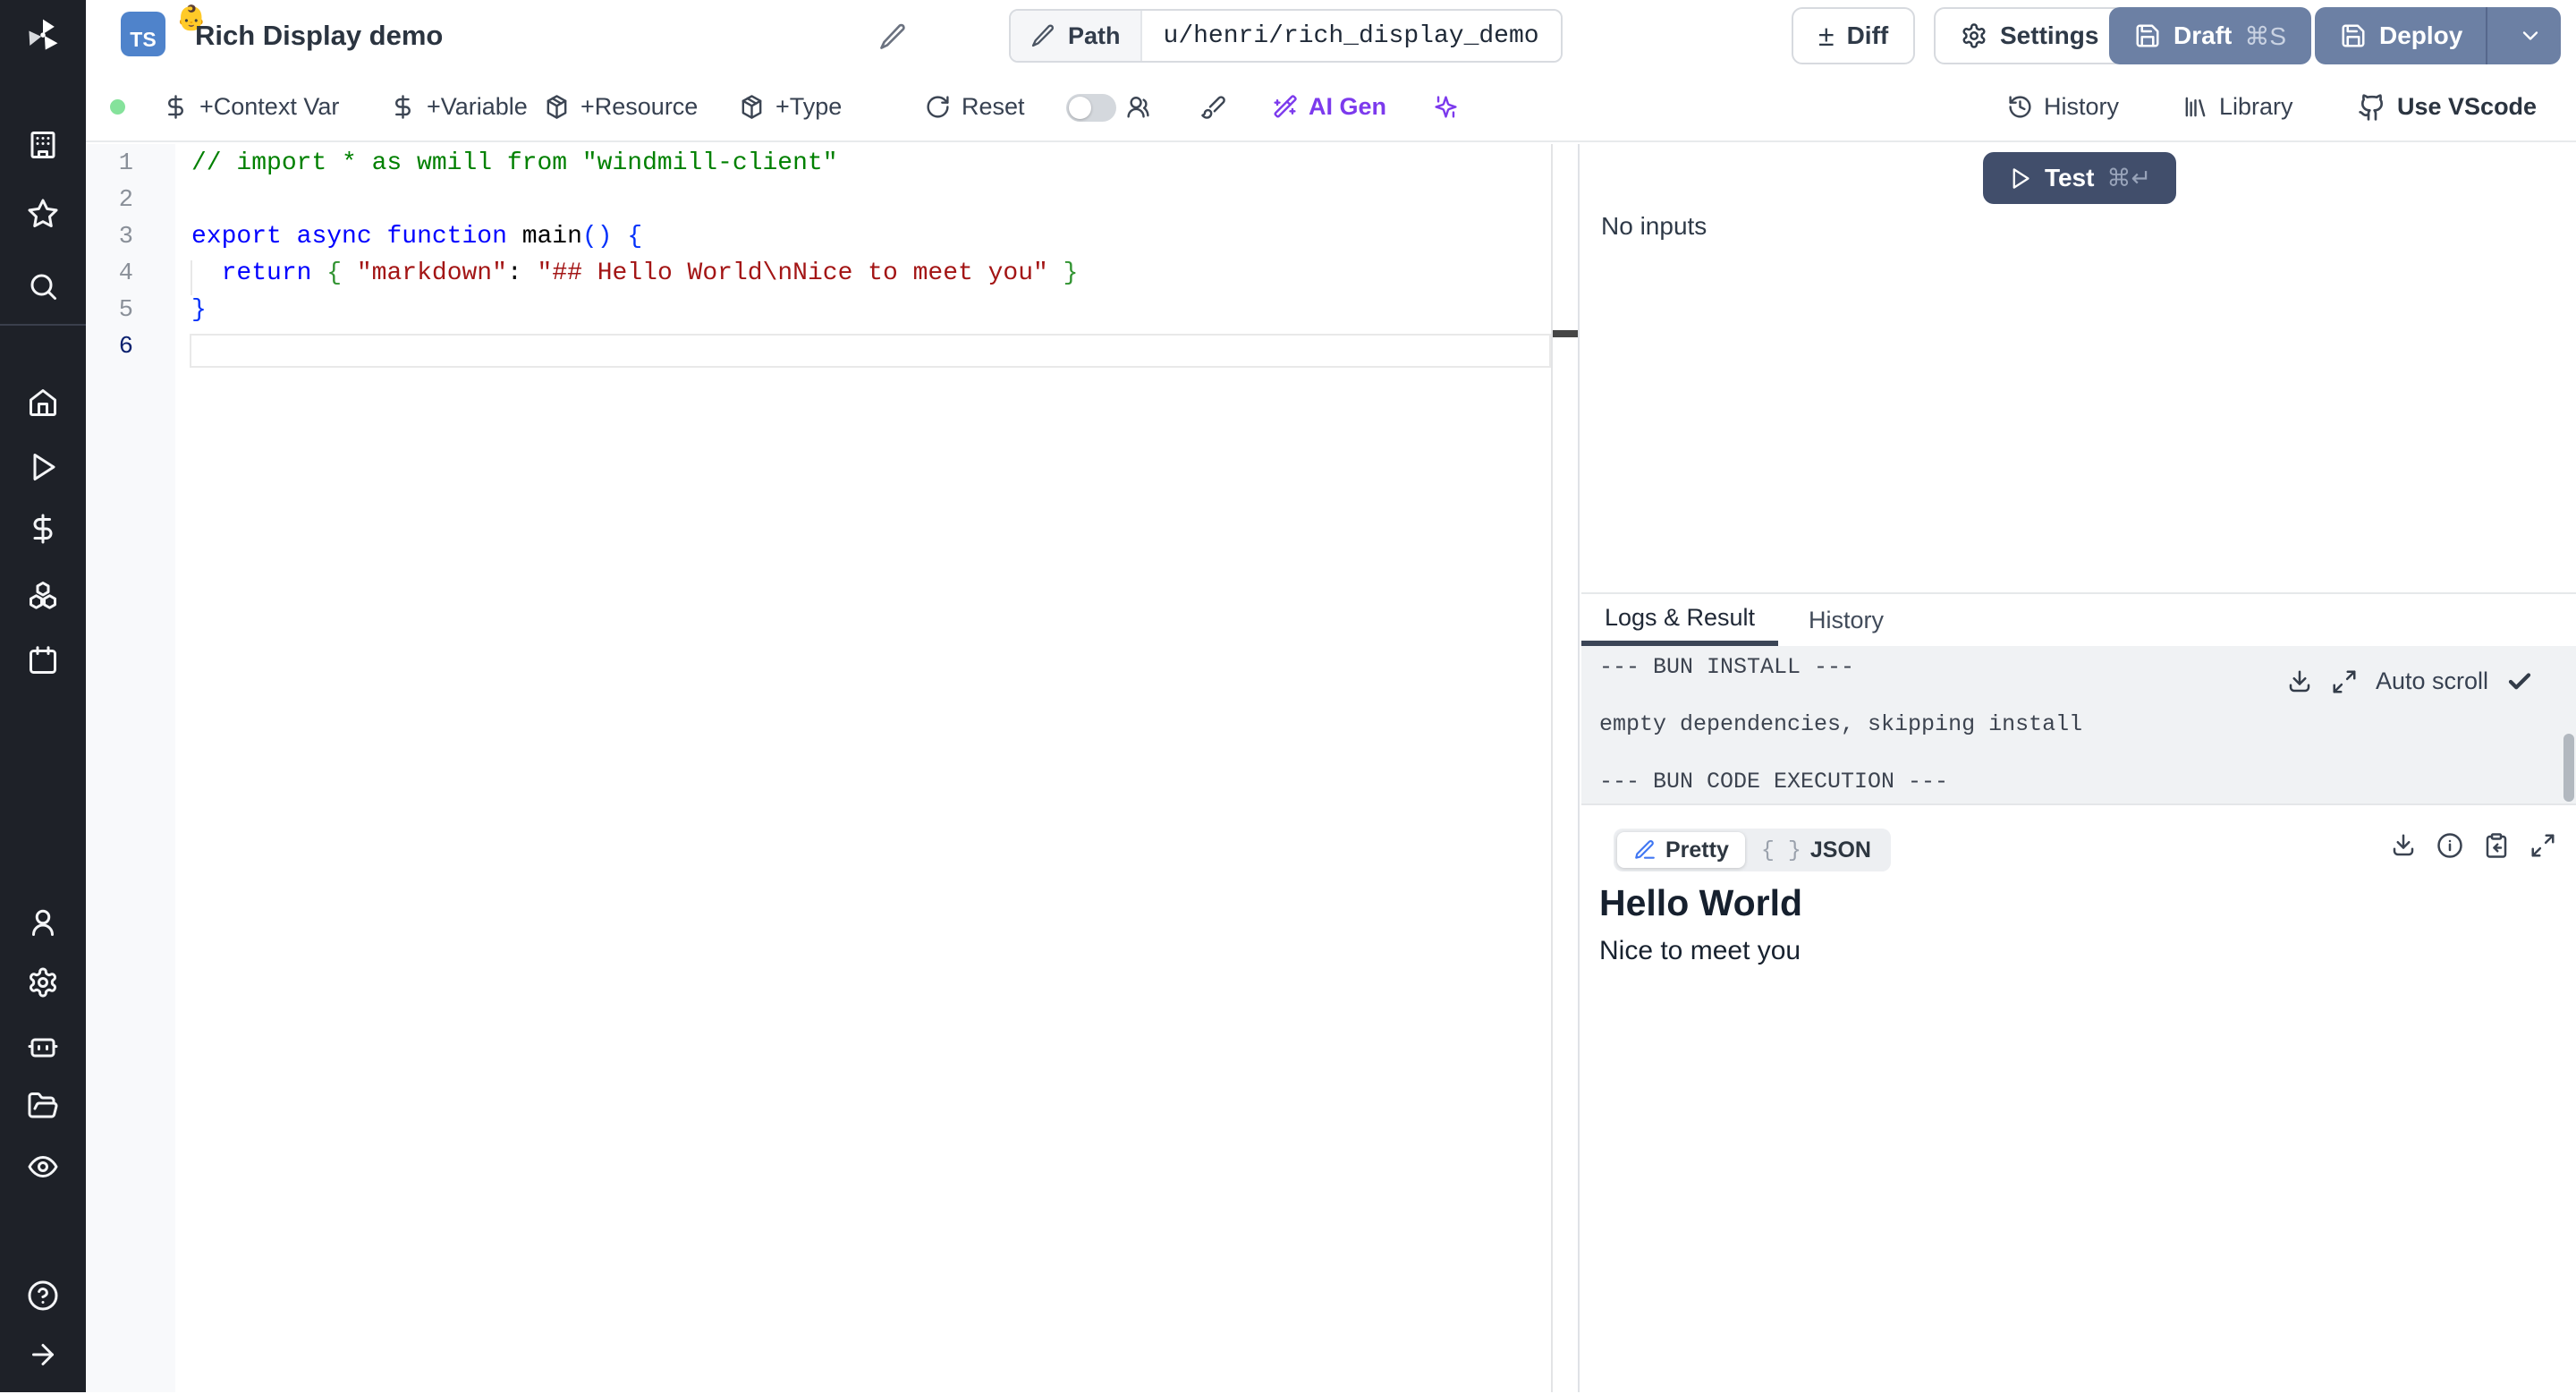 The height and width of the screenshot is (1394, 2576). Describe the element at coordinates (2447, 106) in the screenshot. I see `use-vscode-button: Use VScode` at that location.